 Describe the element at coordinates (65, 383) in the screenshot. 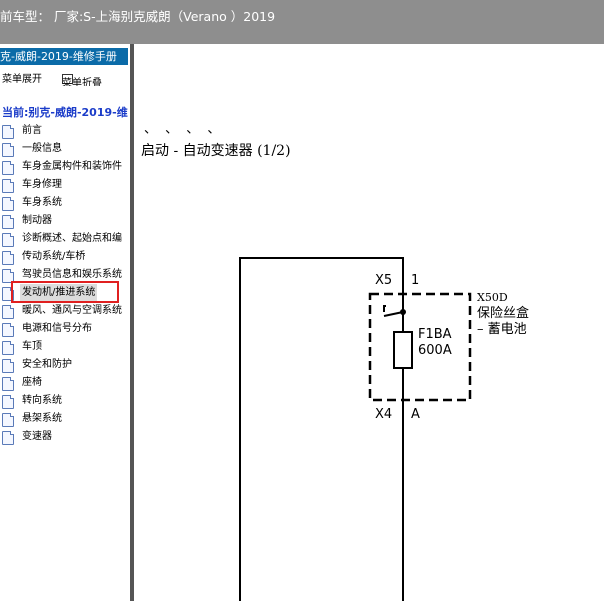

I see `tree-item: 座椅` at that location.